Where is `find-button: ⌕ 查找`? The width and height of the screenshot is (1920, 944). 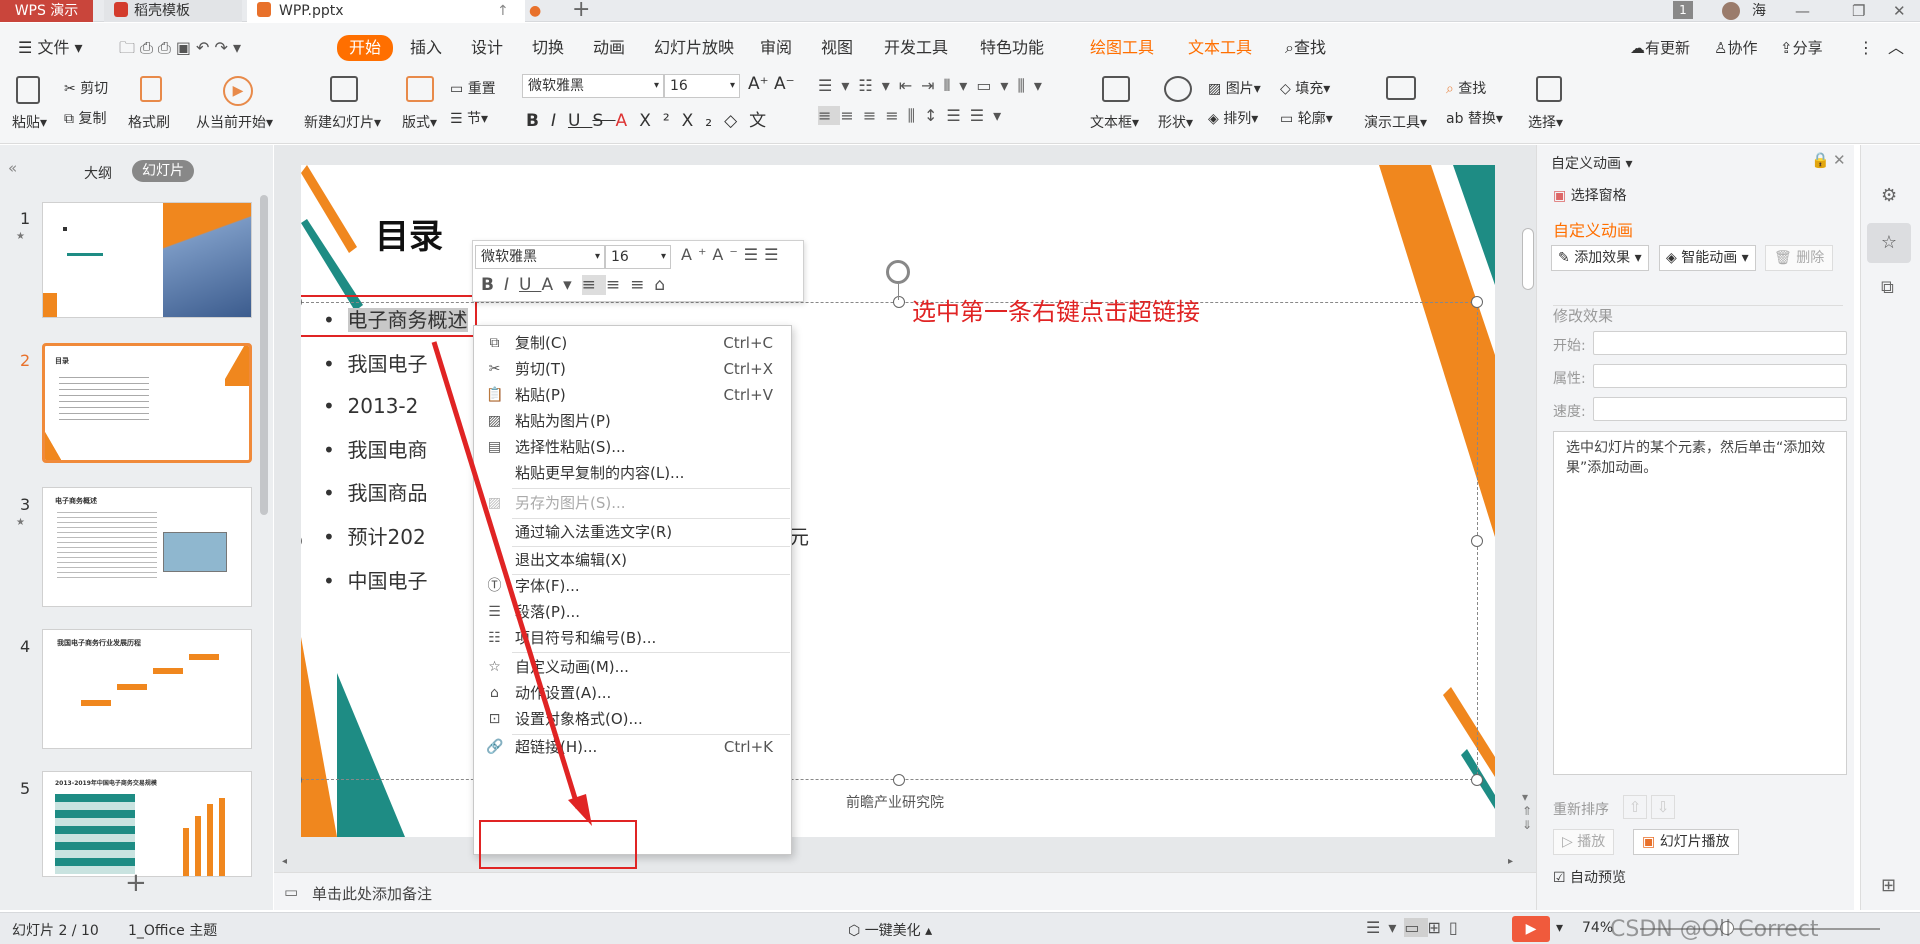 find-button: ⌕ 查找 is located at coordinates (1466, 88).